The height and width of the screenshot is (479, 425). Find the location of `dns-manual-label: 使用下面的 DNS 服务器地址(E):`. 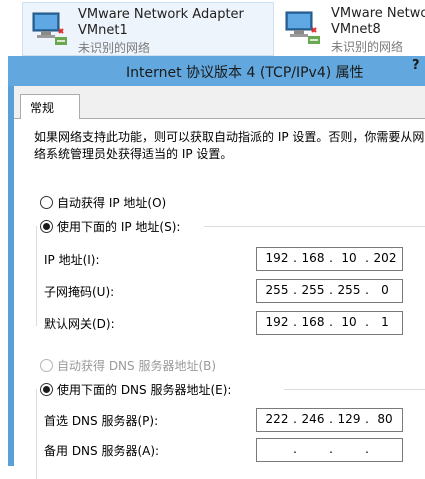

dns-manual-label: 使用下面的 DNS 服务器地址(E): is located at coordinates (144, 390).